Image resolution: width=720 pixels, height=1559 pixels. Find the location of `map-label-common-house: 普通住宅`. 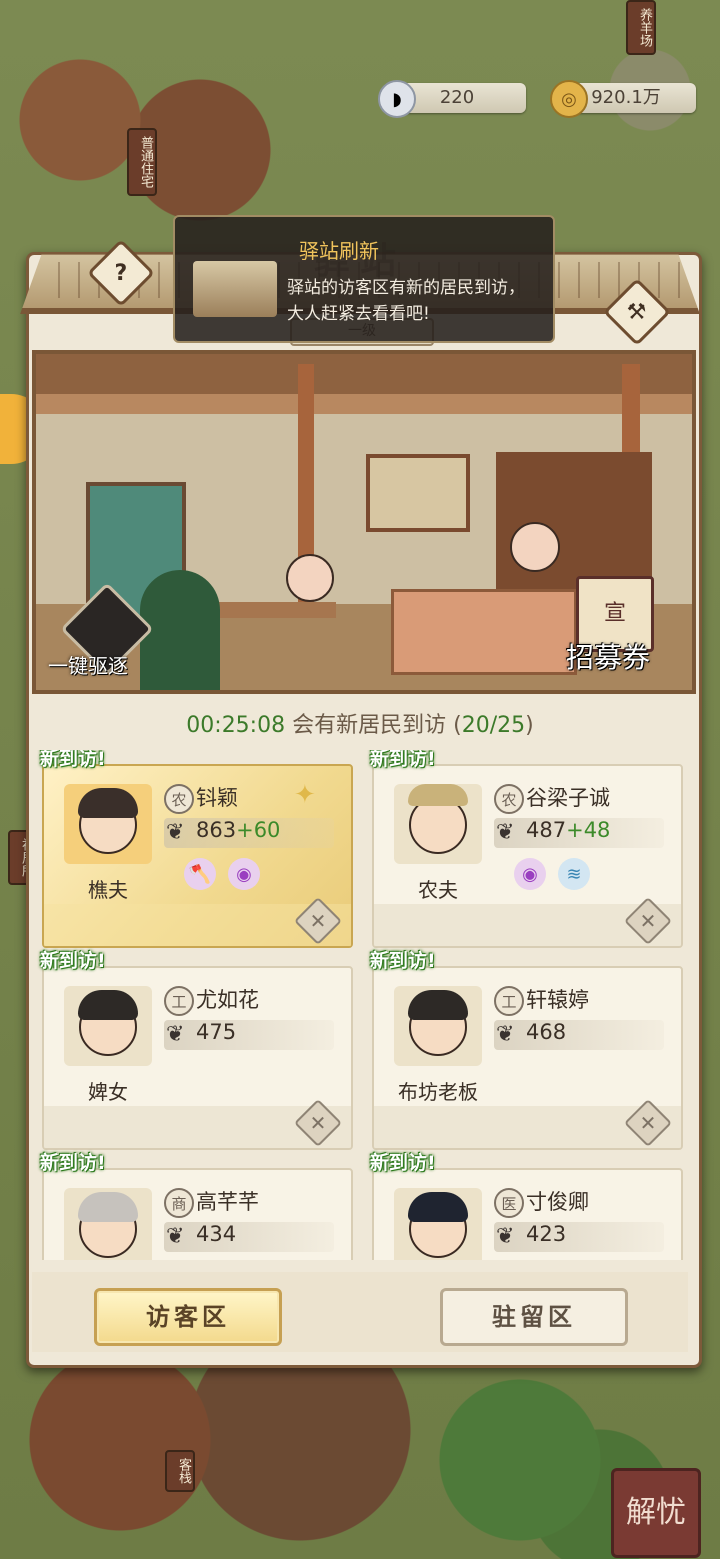

map-label-common-house: 普通住宅 is located at coordinates (142, 162).